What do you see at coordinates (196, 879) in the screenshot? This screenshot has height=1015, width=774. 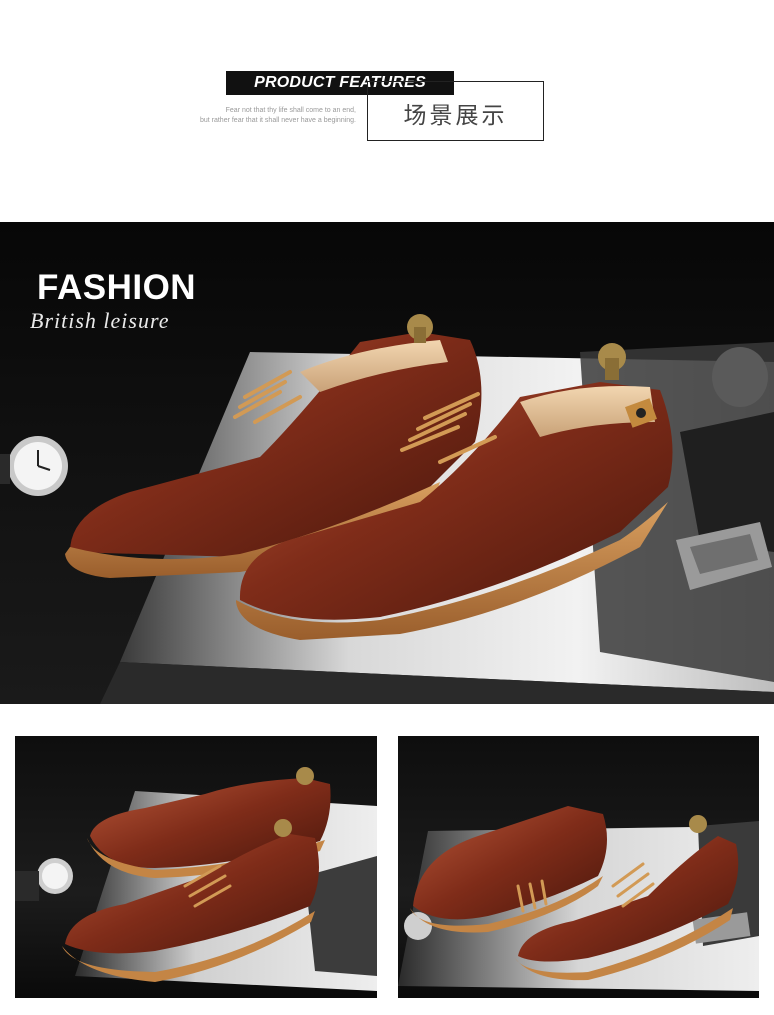 I see `left-illustration` at bounding box center [196, 879].